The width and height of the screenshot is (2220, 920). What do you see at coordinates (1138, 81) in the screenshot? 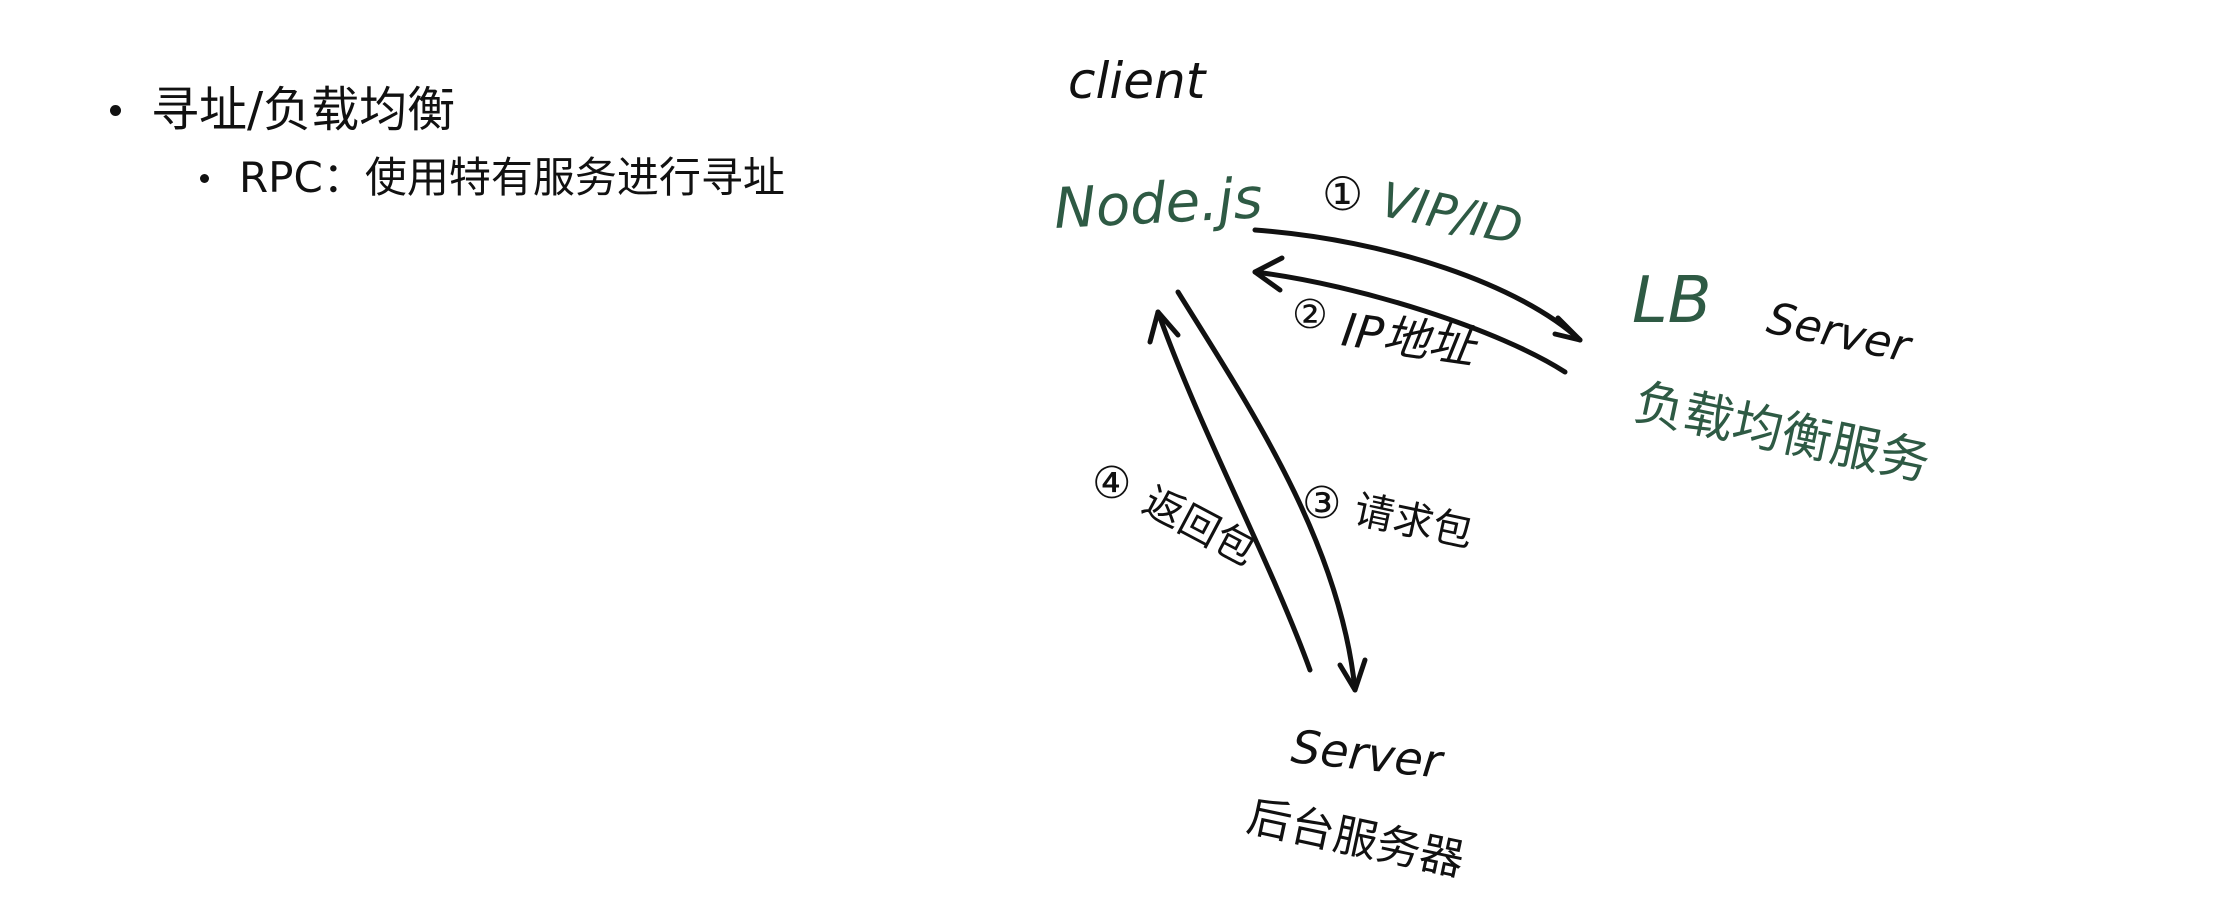
I see `client-label: client` at bounding box center [1138, 81].